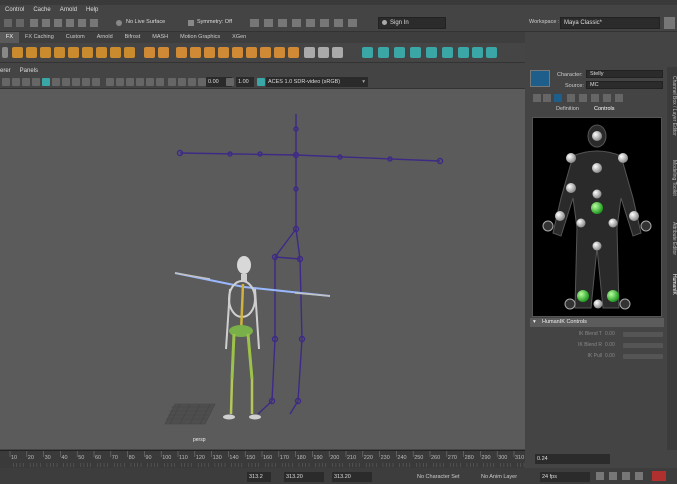 The image size is (677, 484). I want to click on film-gate-icon, so click(56, 82).